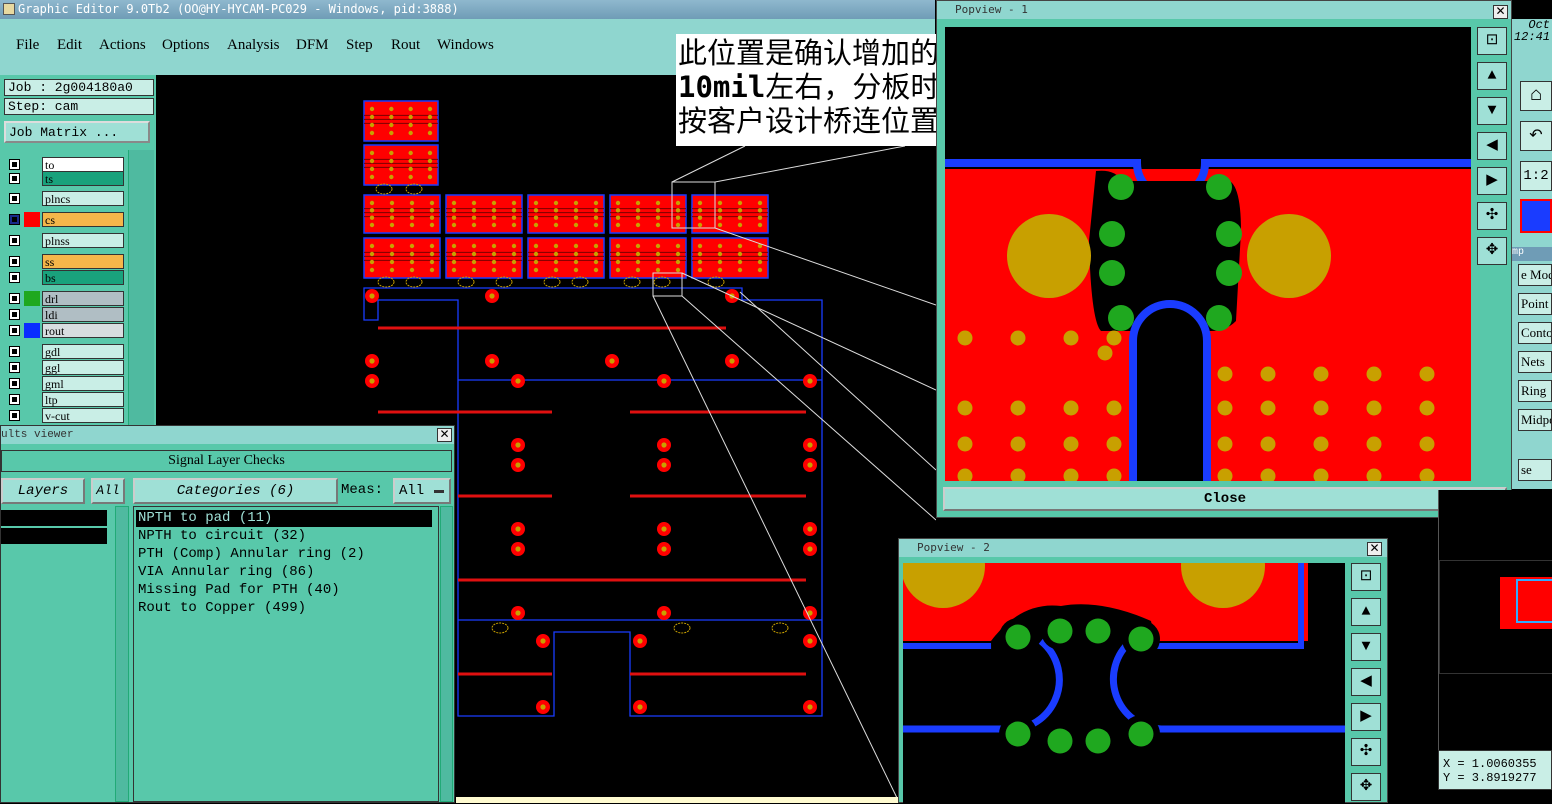 The height and width of the screenshot is (804, 1552). I want to click on menu-rout: Rout, so click(405, 45).